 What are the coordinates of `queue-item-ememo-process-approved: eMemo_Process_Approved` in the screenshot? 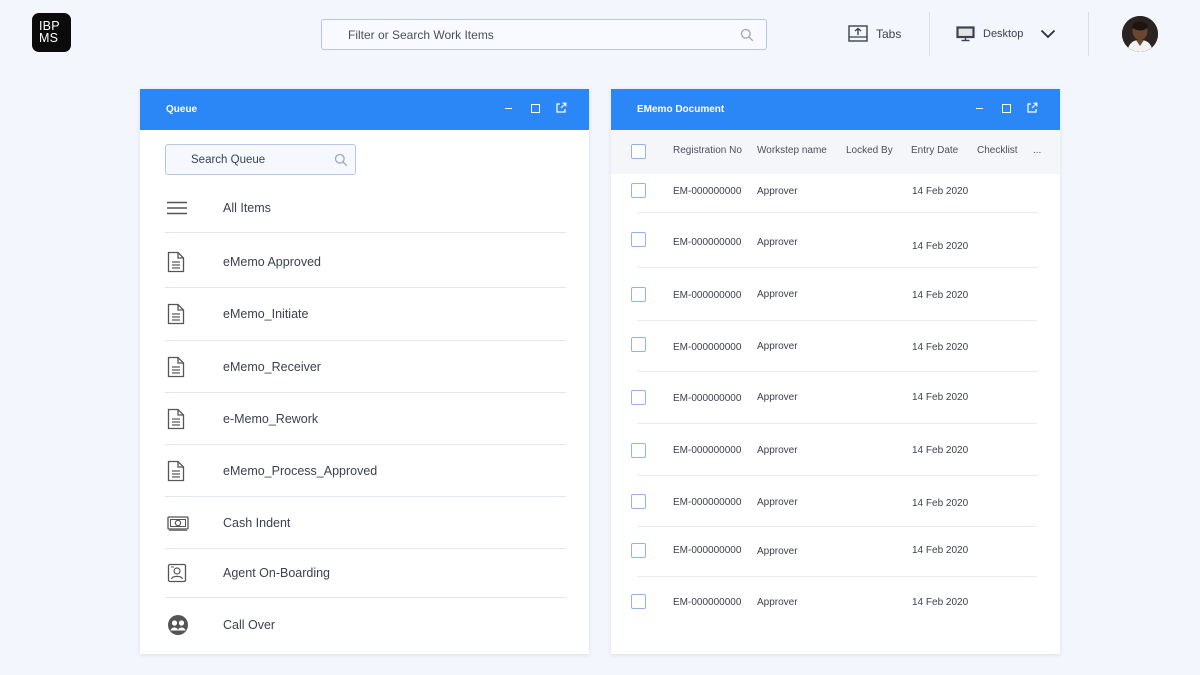 It's located at (365, 471).